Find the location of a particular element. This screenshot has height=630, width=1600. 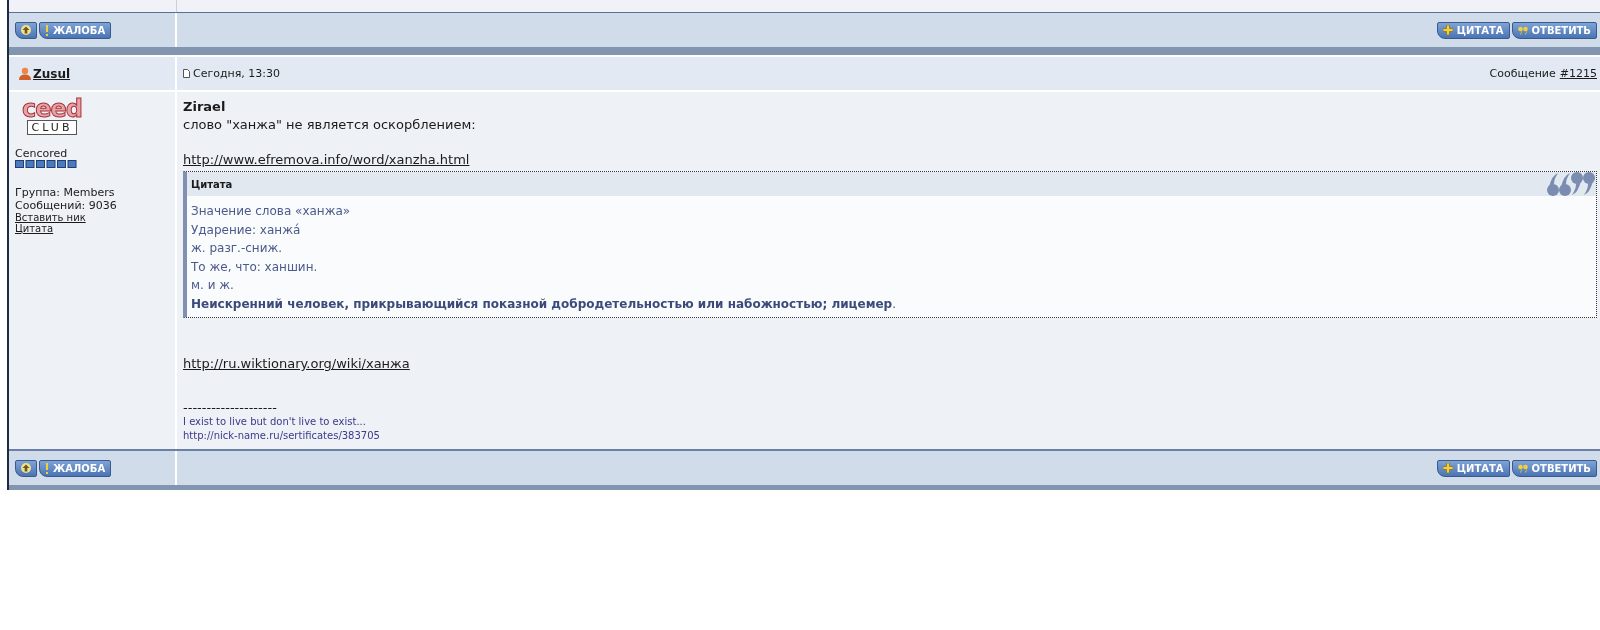

quote-title: Цитата is located at coordinates (212, 184).